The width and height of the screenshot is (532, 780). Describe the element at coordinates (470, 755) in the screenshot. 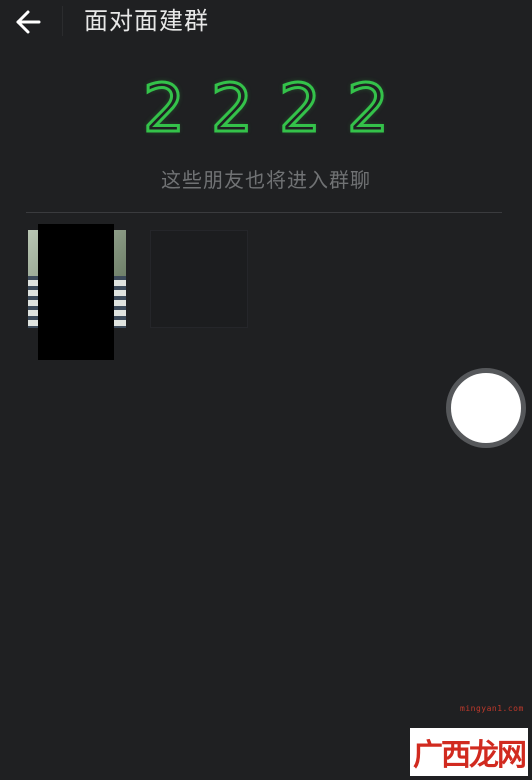

I see `watermark-logo-text: 广西龙网` at that location.